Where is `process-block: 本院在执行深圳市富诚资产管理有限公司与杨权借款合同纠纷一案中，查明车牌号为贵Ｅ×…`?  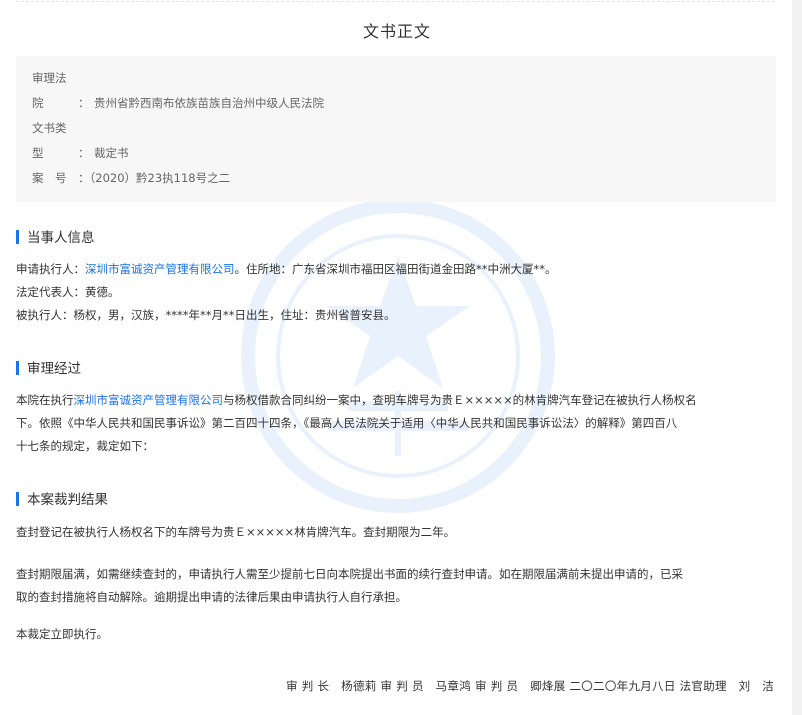
process-block: 本院在执行深圳市富诚资产管理有限公司与杨权借款合同纠纷一案中，查明车牌号为贵Ｅ×… is located at coordinates (397, 423).